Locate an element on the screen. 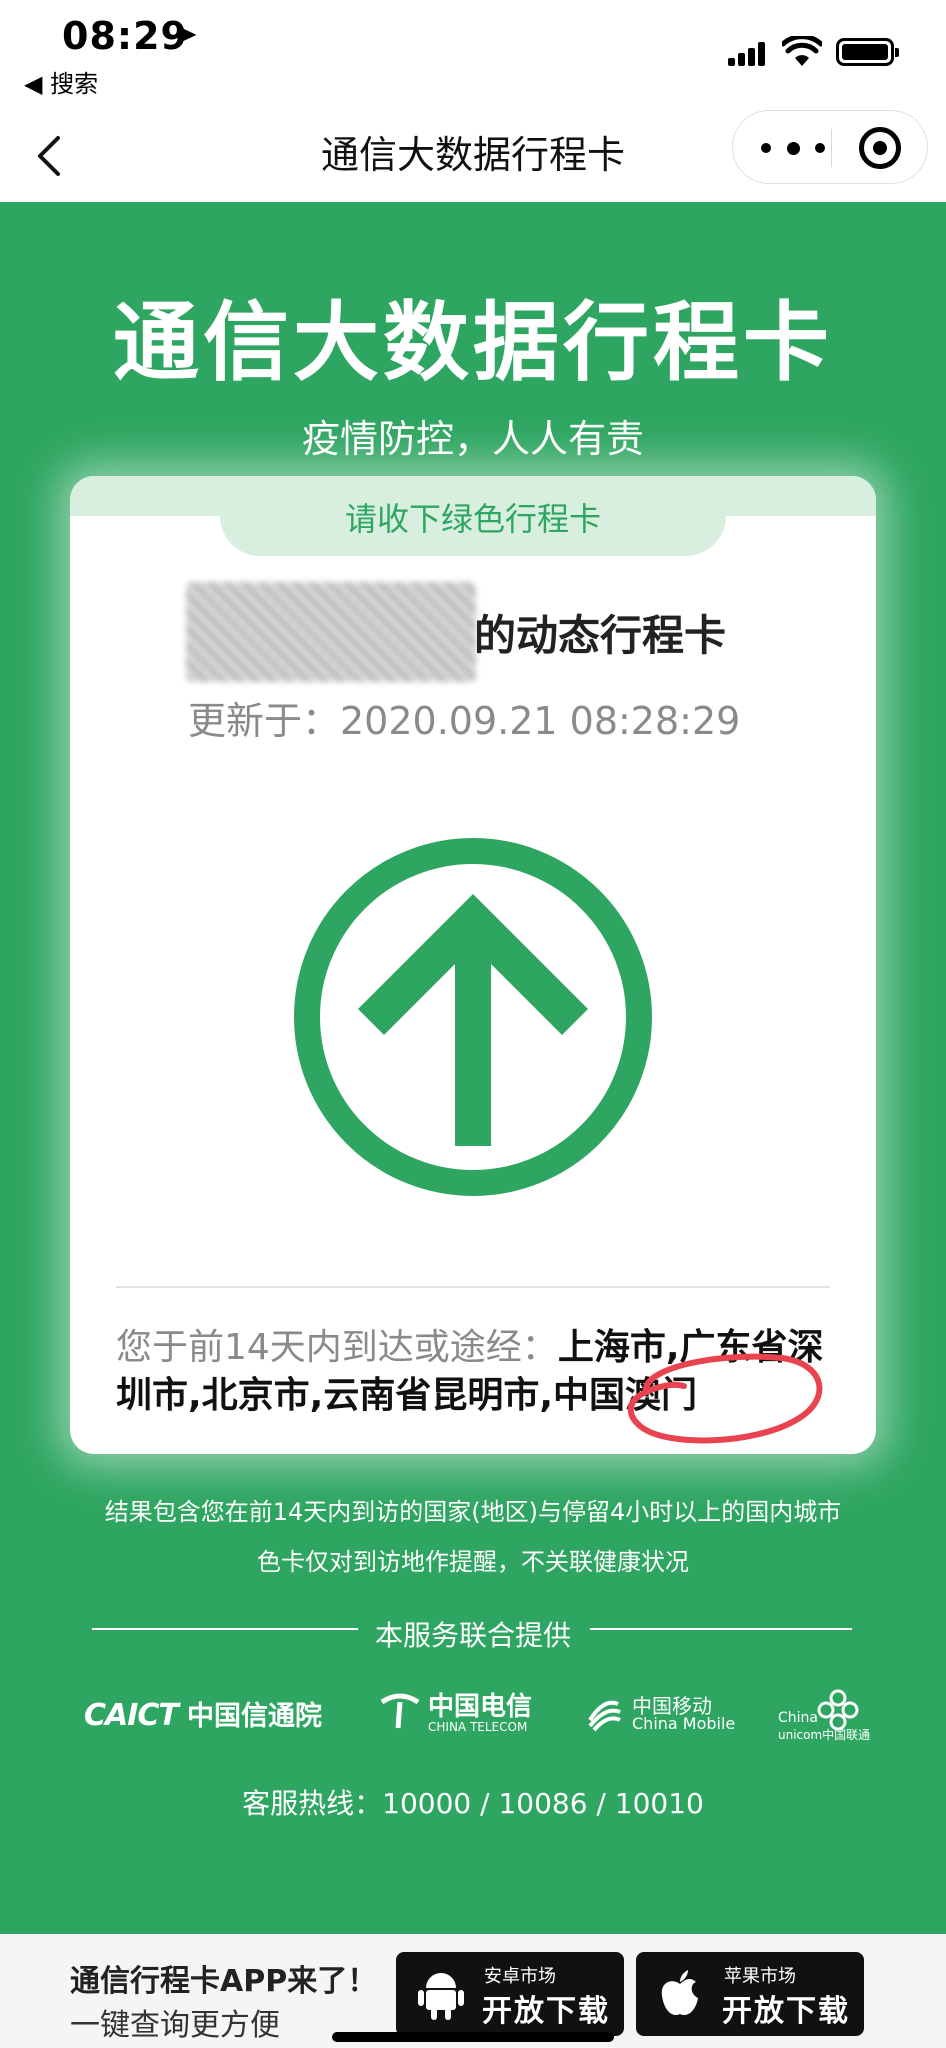 This screenshot has height=2048, width=946. provider-line-right is located at coordinates (721, 1629).